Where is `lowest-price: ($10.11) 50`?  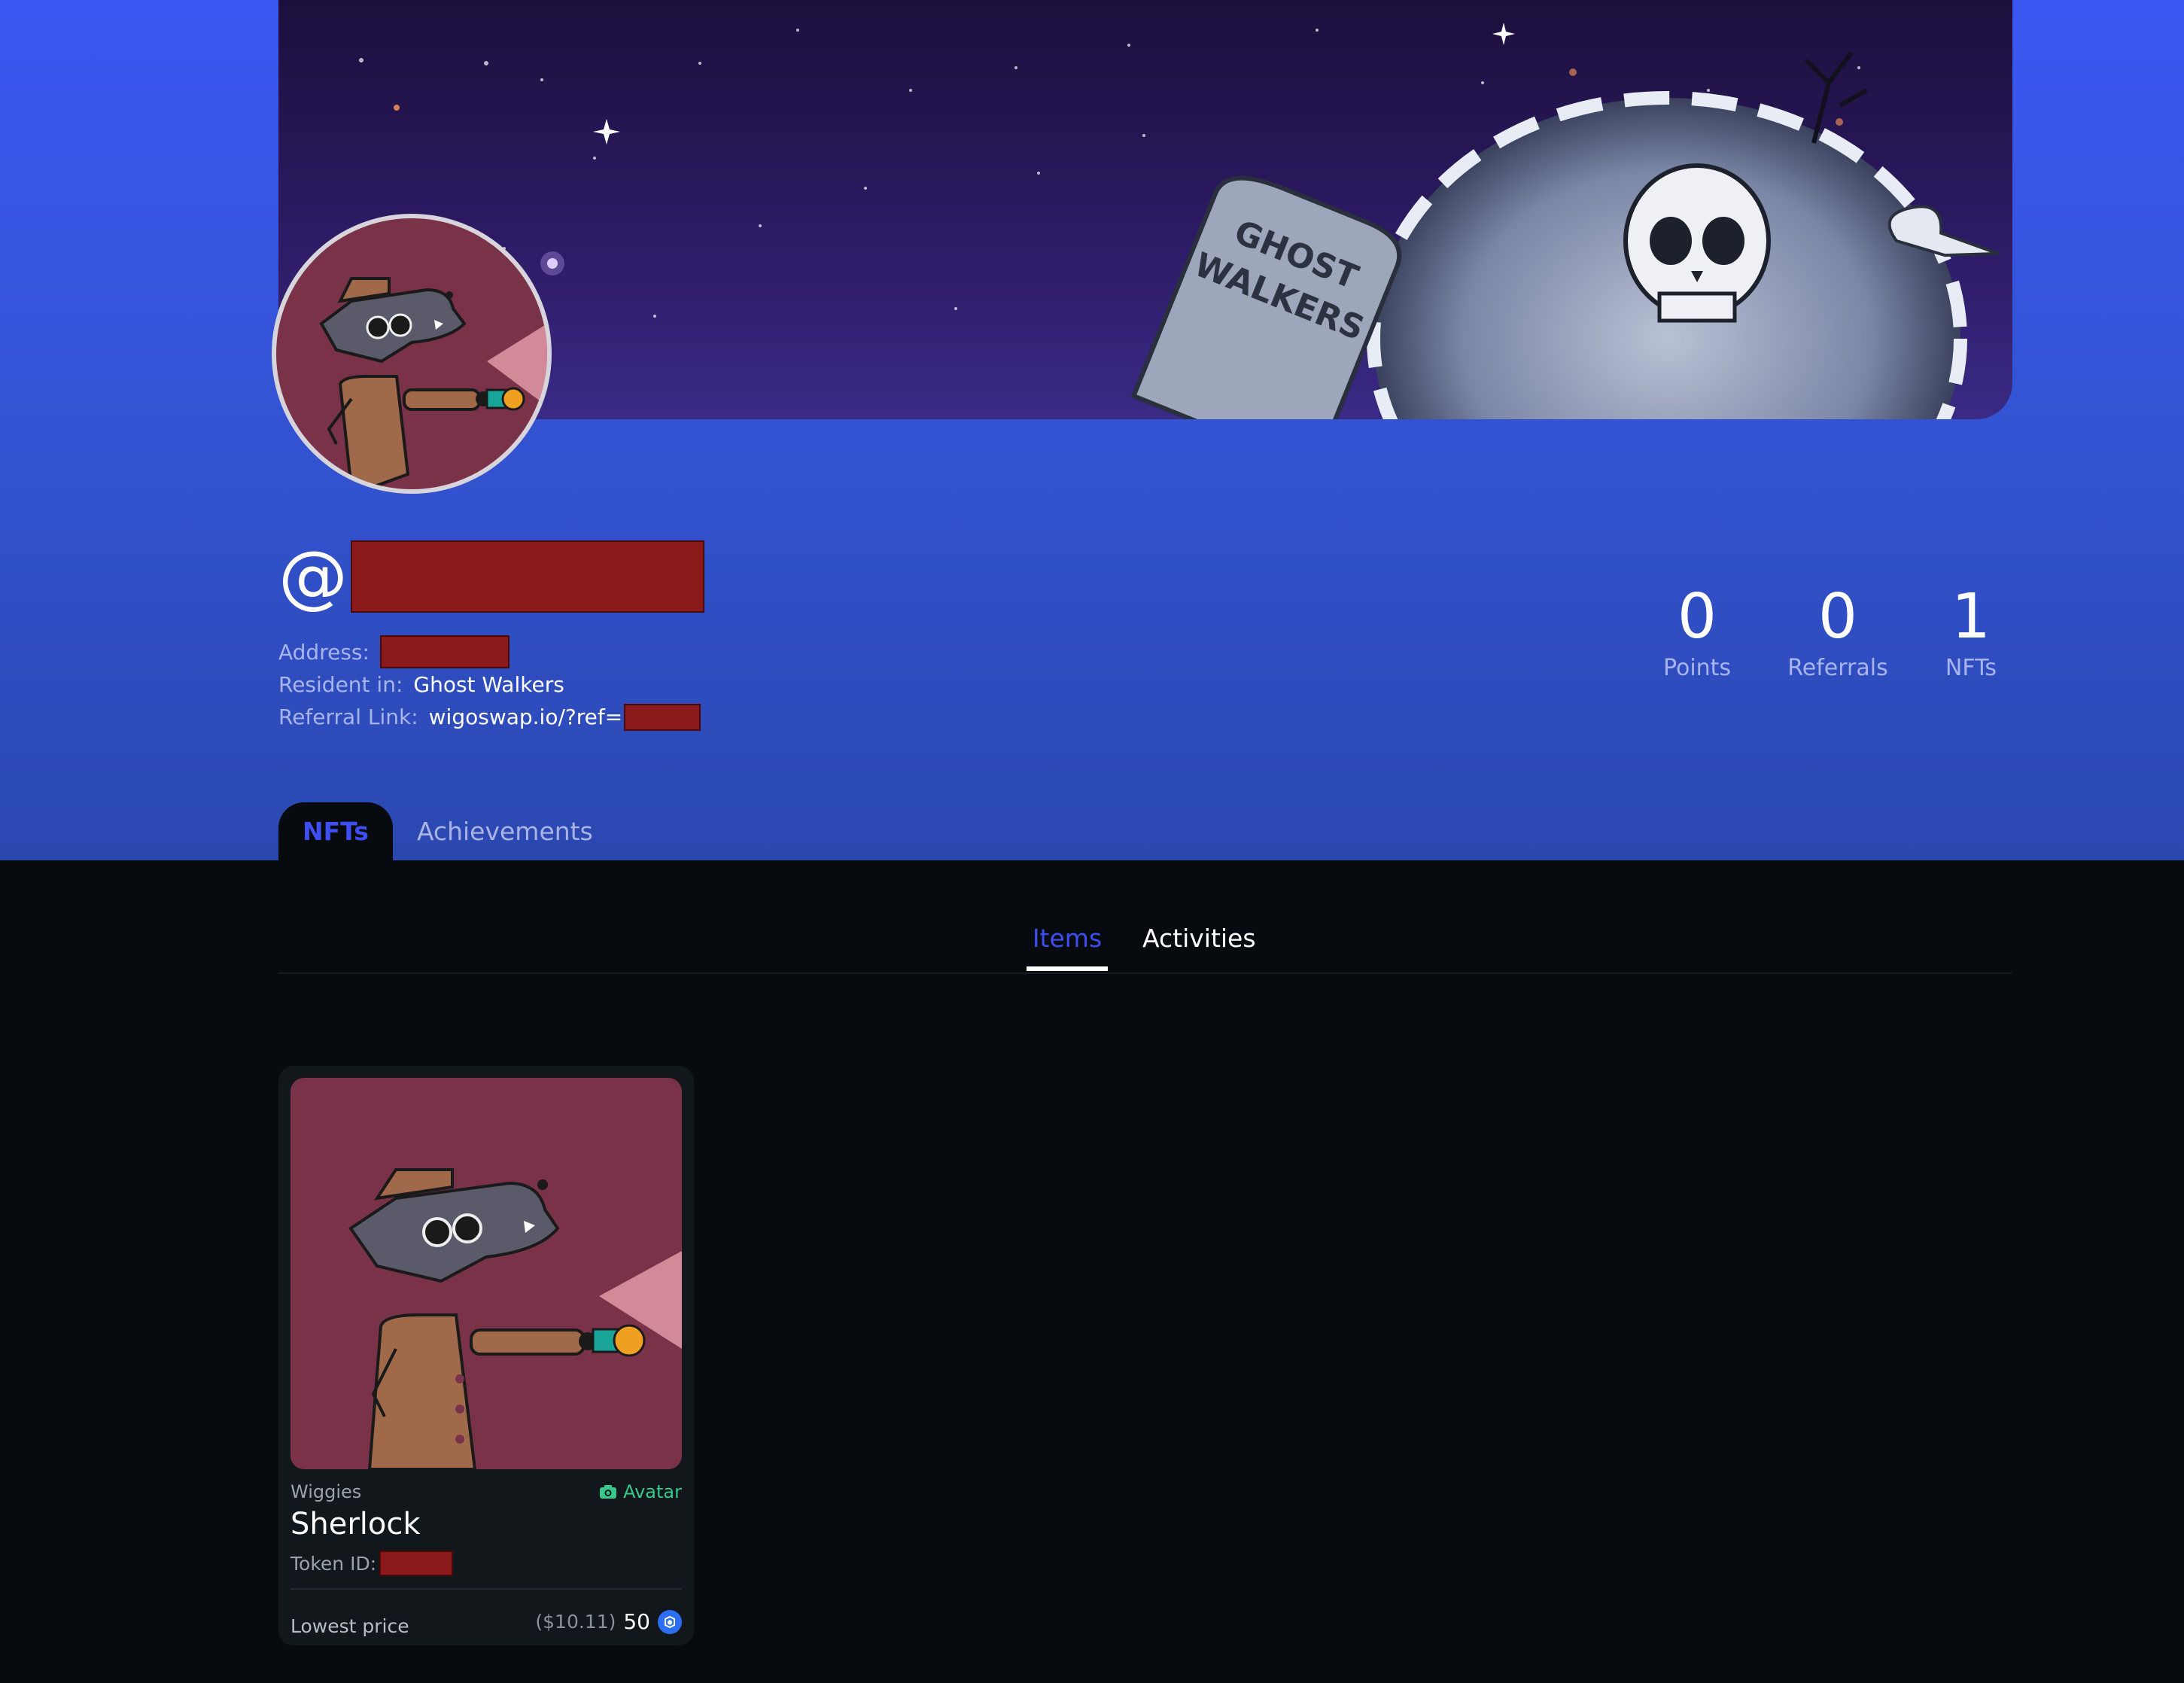
lowest-price: ($10.11) 50 is located at coordinates (608, 1621).